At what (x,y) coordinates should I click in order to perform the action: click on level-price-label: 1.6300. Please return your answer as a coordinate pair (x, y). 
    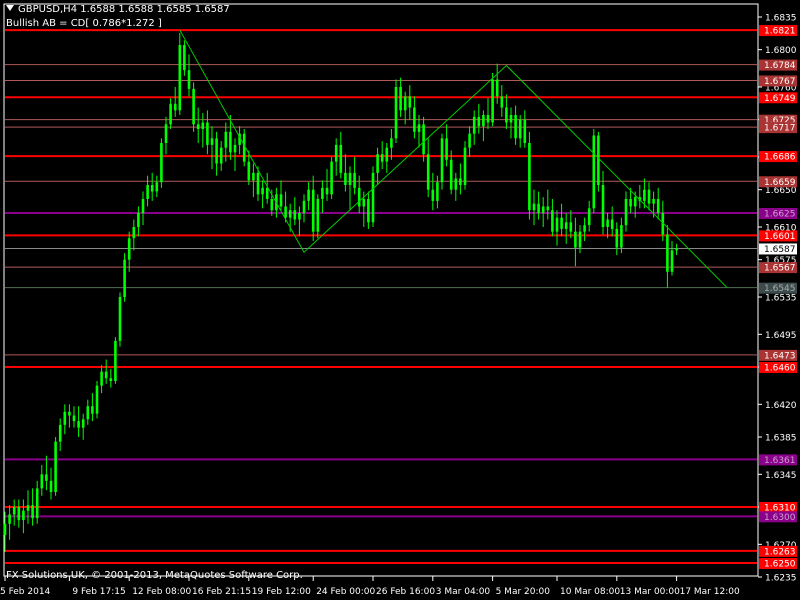
    Looking at the image, I should click on (780, 518).